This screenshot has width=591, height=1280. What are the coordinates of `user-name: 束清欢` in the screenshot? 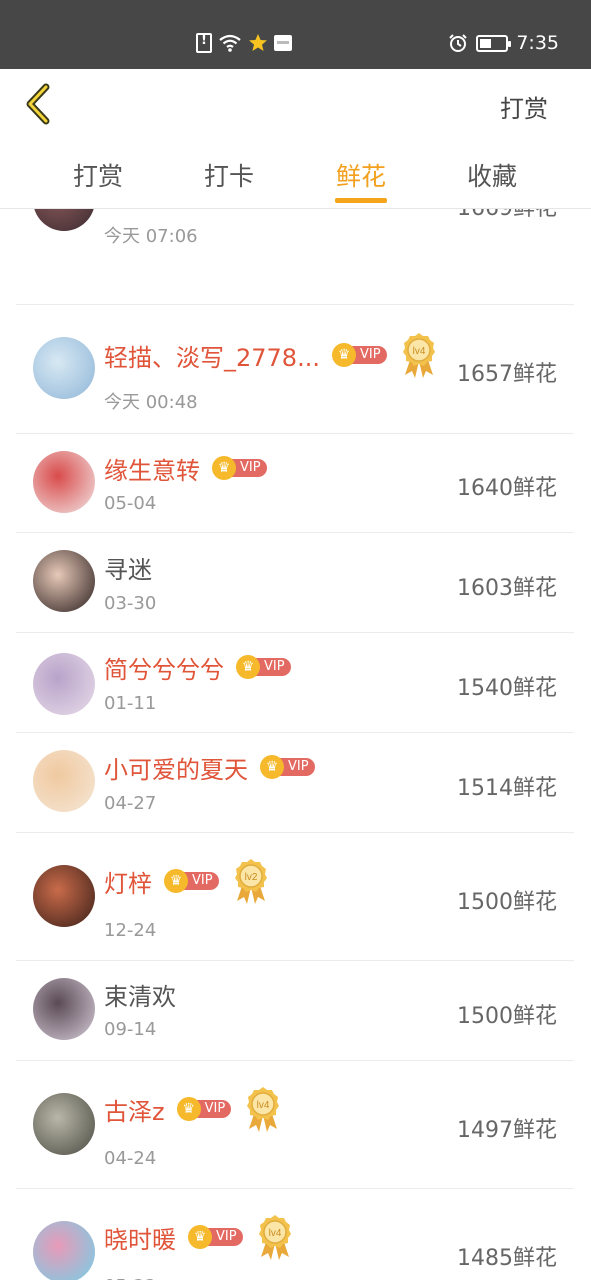 It's located at (140, 994).